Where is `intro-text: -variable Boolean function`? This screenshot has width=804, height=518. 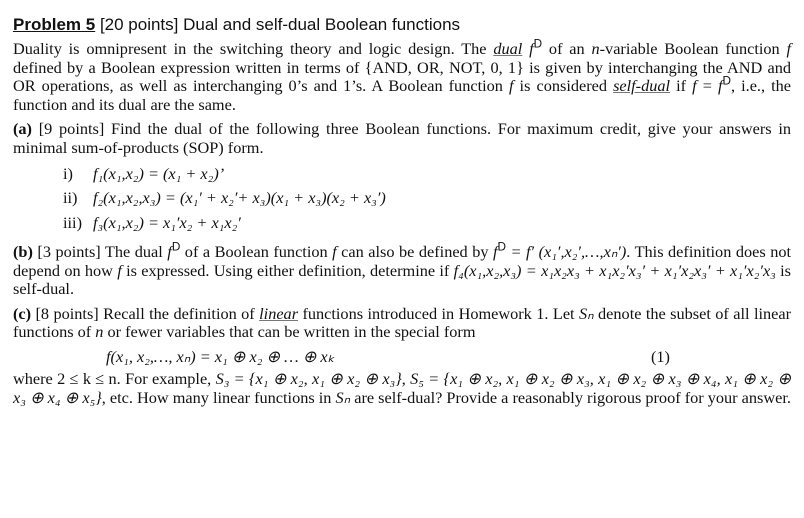
intro-text: -variable Boolean function is located at coordinates (693, 48).